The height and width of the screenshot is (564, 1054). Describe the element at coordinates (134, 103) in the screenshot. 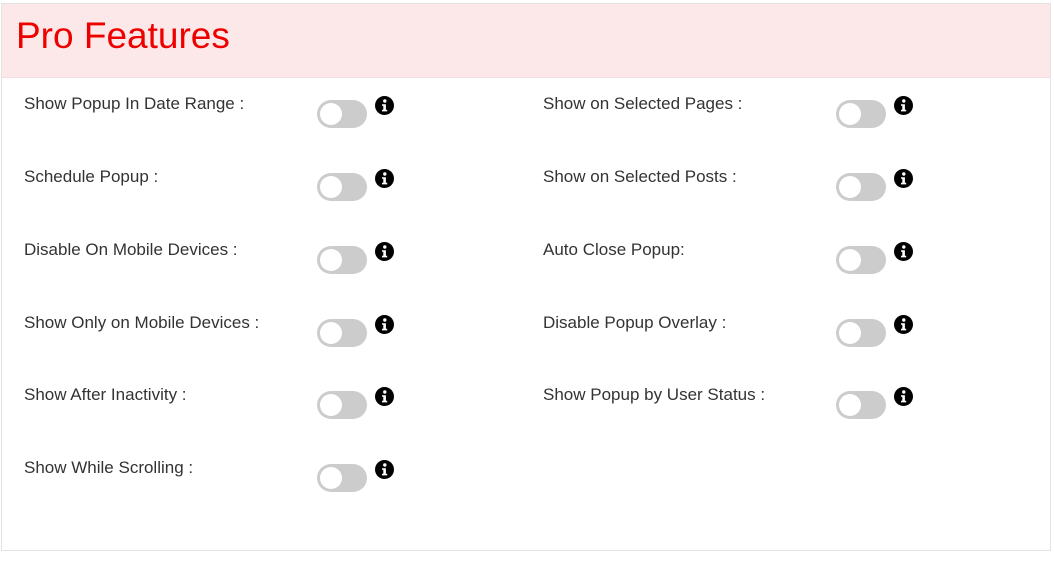

I see `feature-label: Show Popup In Date Range :` at that location.